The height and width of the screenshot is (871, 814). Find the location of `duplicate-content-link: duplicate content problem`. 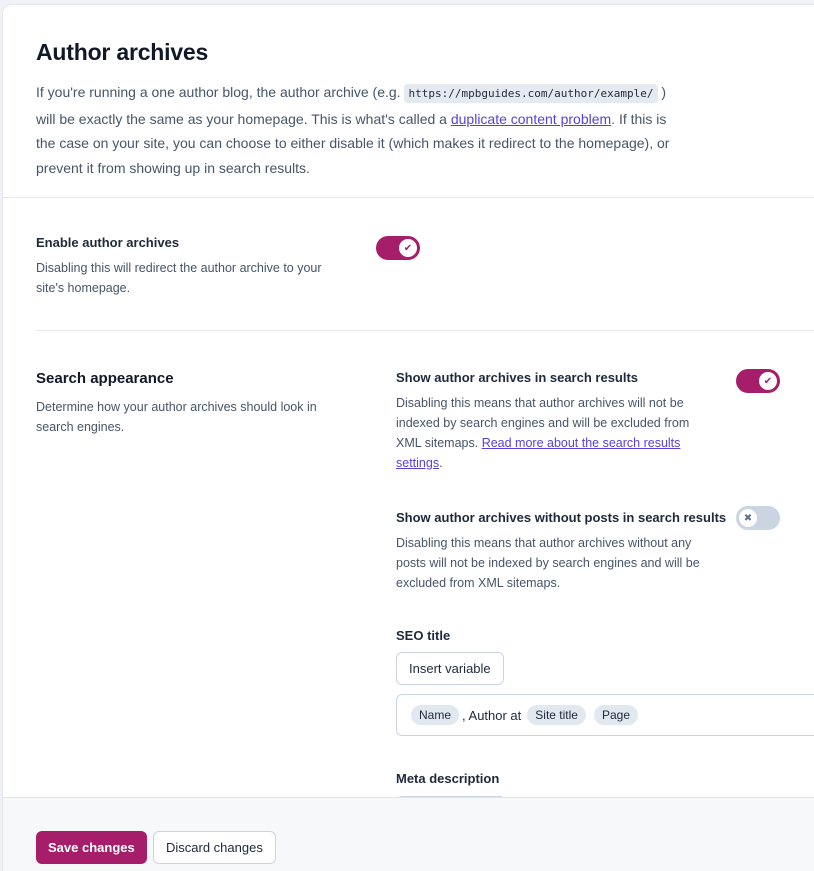

duplicate-content-link: duplicate content problem is located at coordinates (531, 119).